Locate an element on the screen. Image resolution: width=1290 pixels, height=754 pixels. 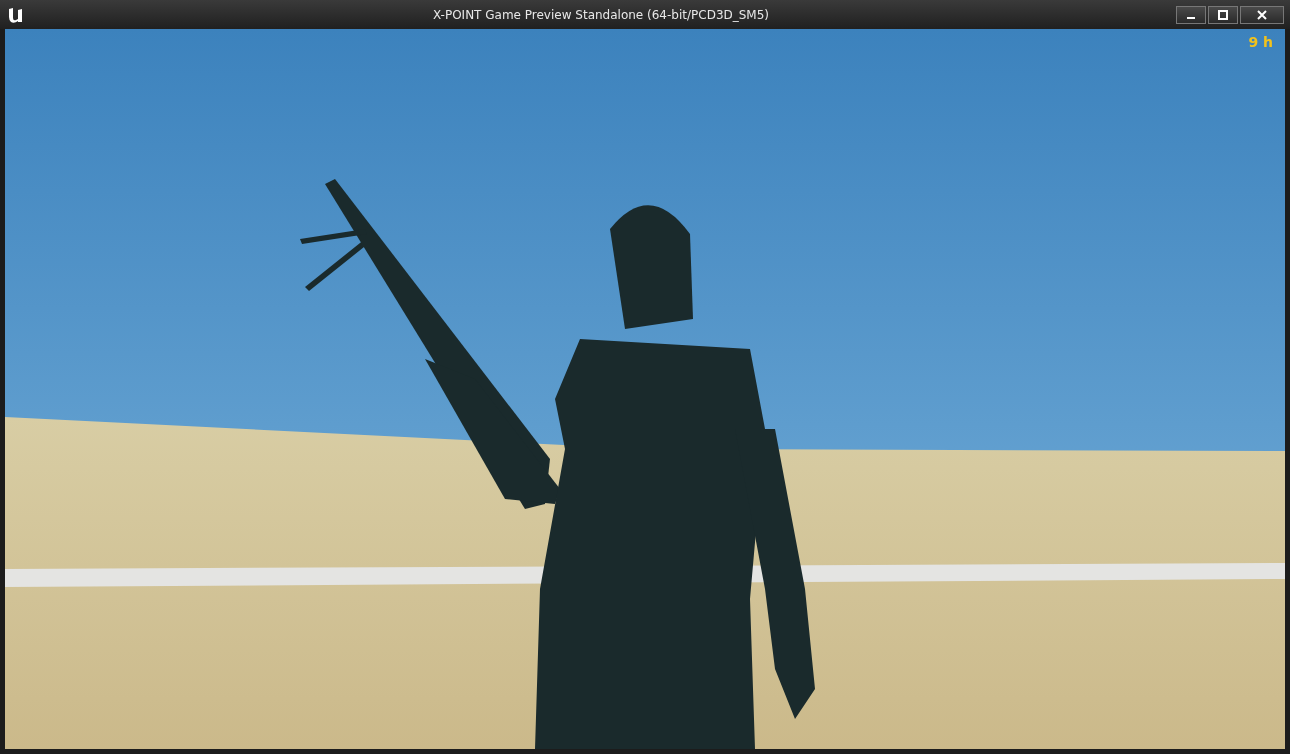
window-title: X-POINT Game Preview Standalone (64-bit/PCD3D_SM5) is located at coordinates (601, 14).